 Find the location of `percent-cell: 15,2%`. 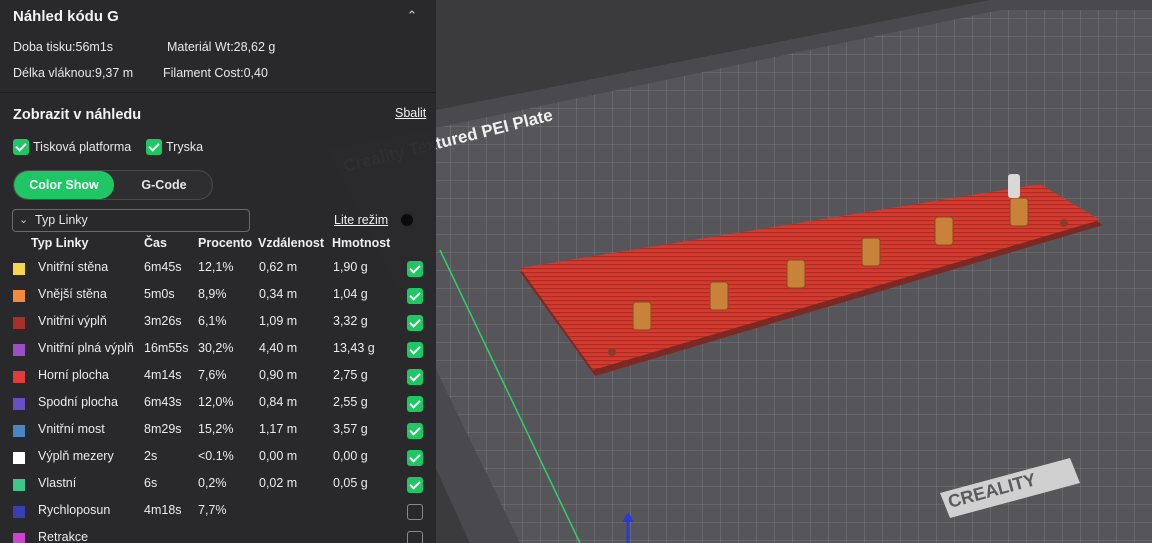

percent-cell: 15,2% is located at coordinates (216, 429).